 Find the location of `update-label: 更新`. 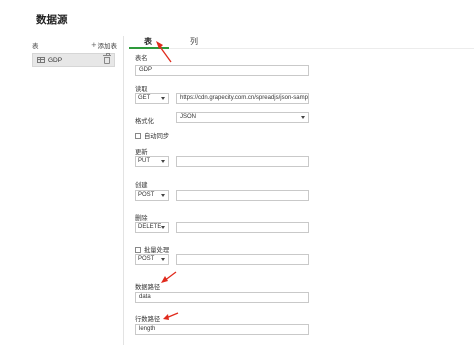

update-label: 更新 is located at coordinates (141, 152).